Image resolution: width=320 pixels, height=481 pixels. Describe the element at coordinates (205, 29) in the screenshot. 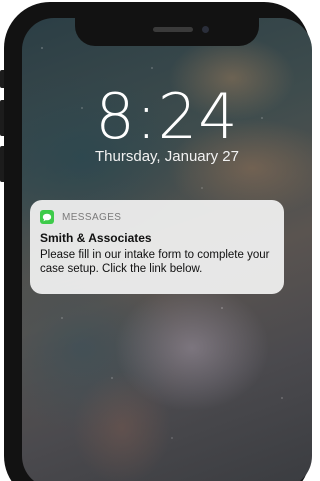

I see `front-camera-icon` at that location.